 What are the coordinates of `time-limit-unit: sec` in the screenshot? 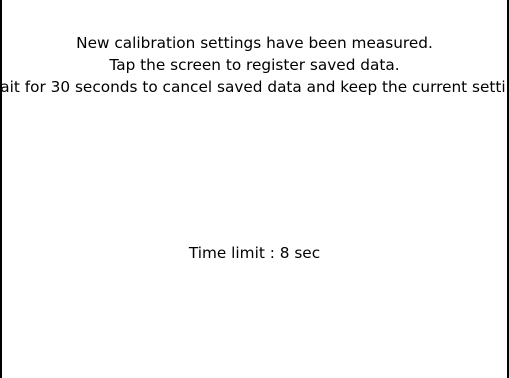 It's located at (307, 253).